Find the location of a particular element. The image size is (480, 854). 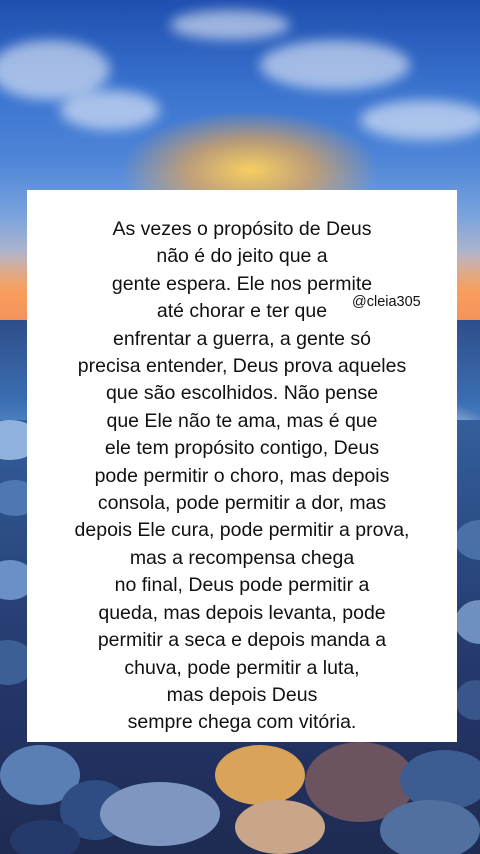

quote-line: ele tem propósito contigo, Deus is located at coordinates (242, 448).